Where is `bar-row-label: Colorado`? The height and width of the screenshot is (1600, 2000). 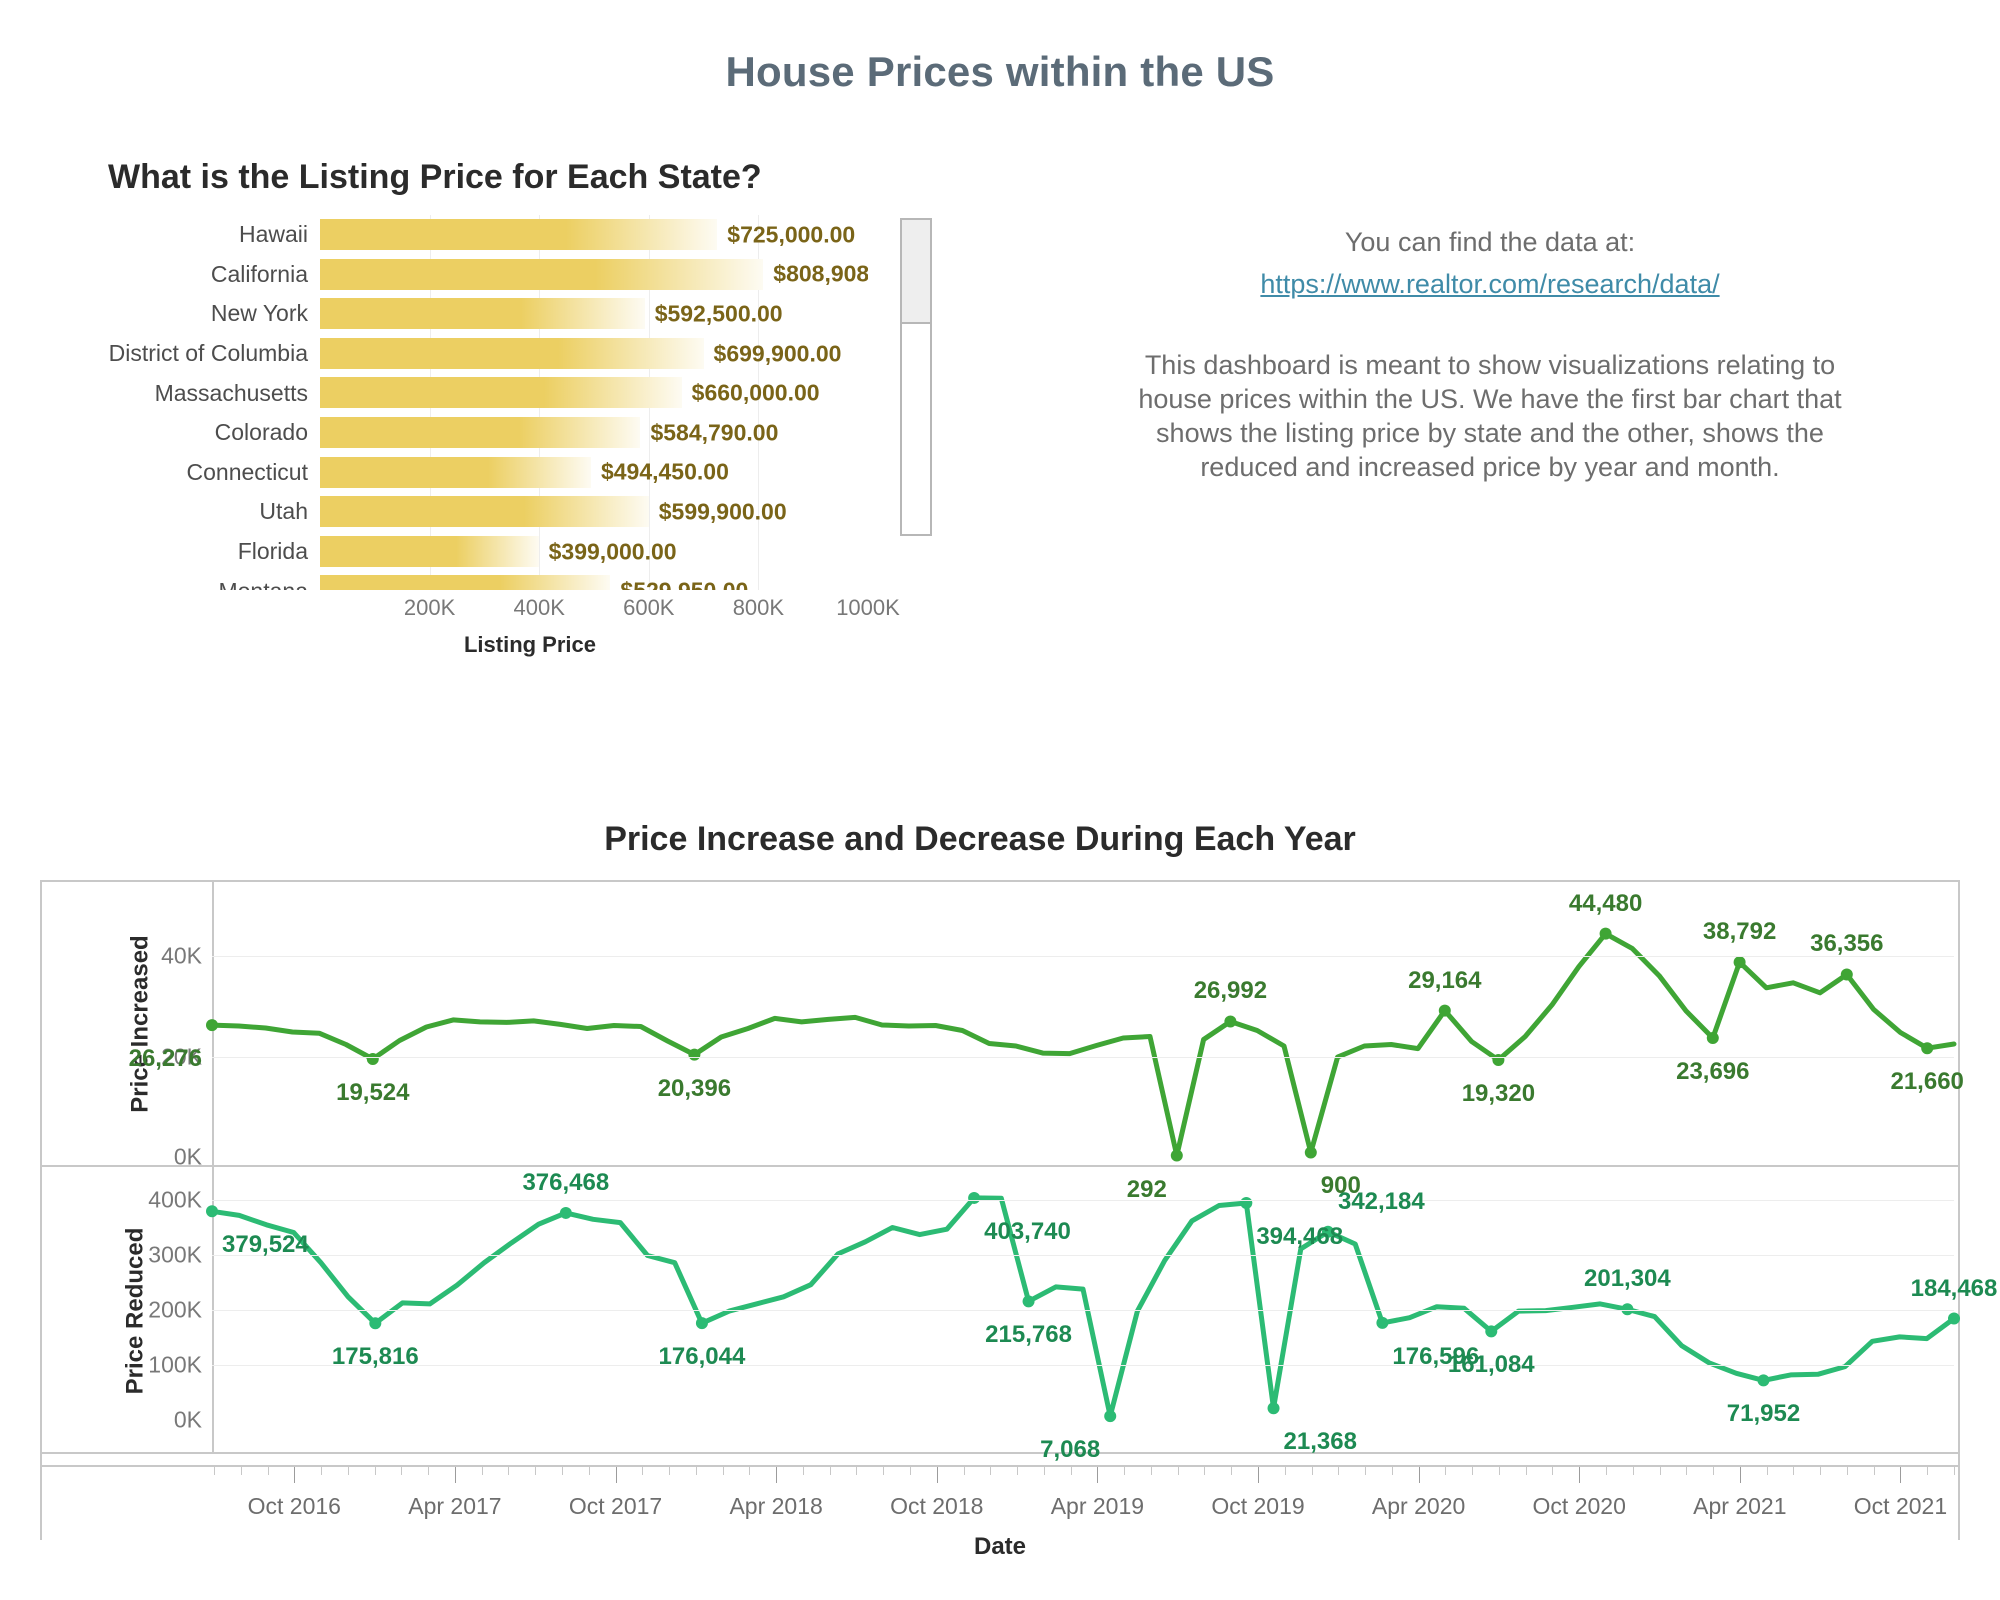
bar-row-label: Colorado is located at coordinates (261, 432).